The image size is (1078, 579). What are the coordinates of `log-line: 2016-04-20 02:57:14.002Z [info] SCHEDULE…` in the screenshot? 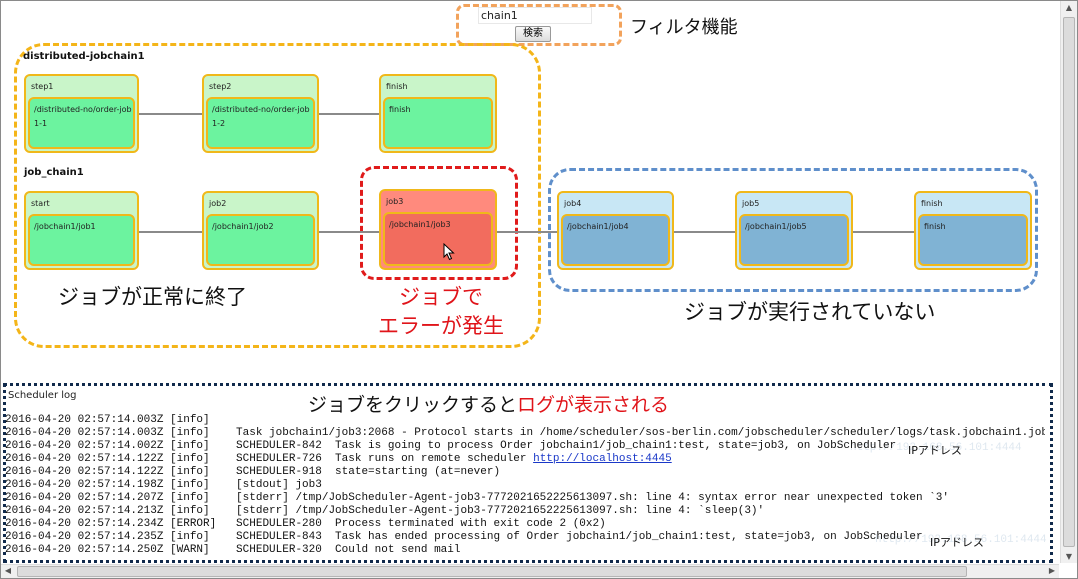 It's located at (451, 446).